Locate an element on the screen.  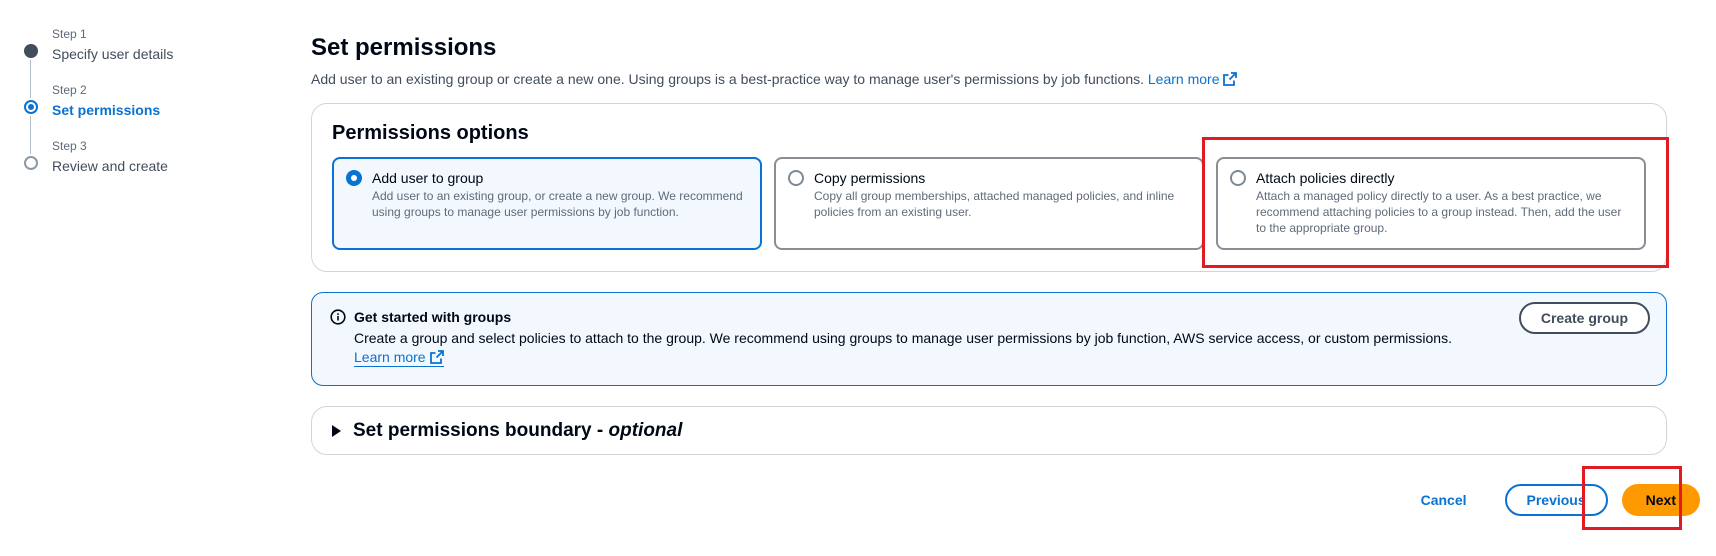
boundary-optional-text: optional is located at coordinates (645, 430).